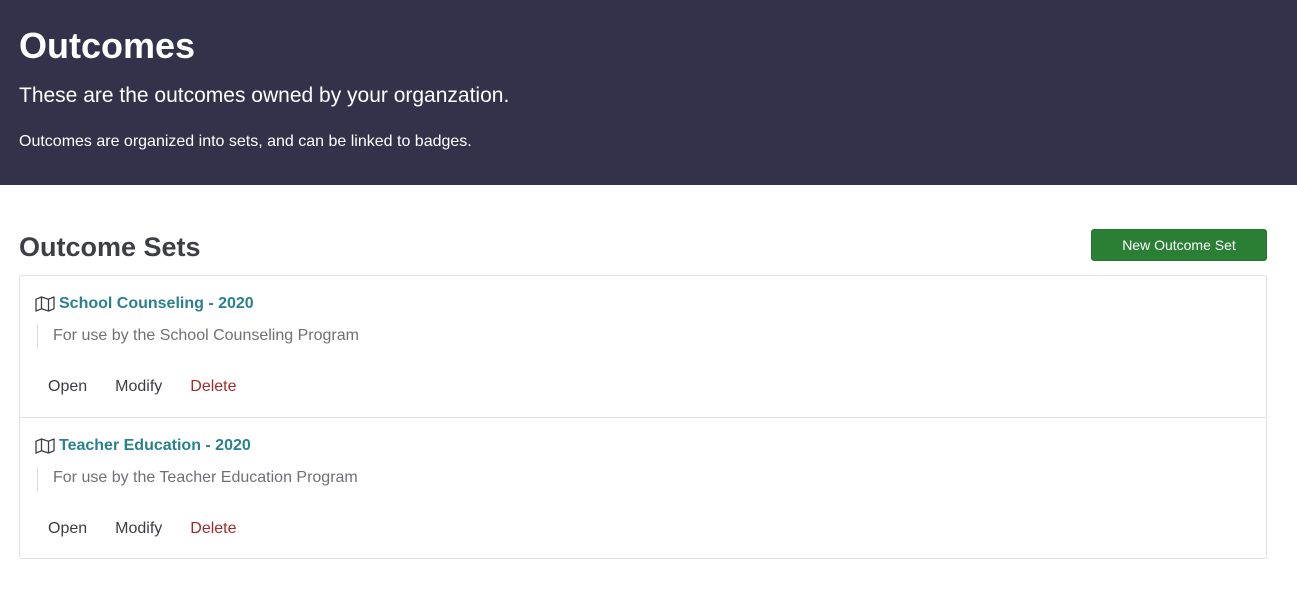 This screenshot has width=1297, height=601. I want to click on section-header: Outcome Sets New Outcome Set, so click(643, 230).